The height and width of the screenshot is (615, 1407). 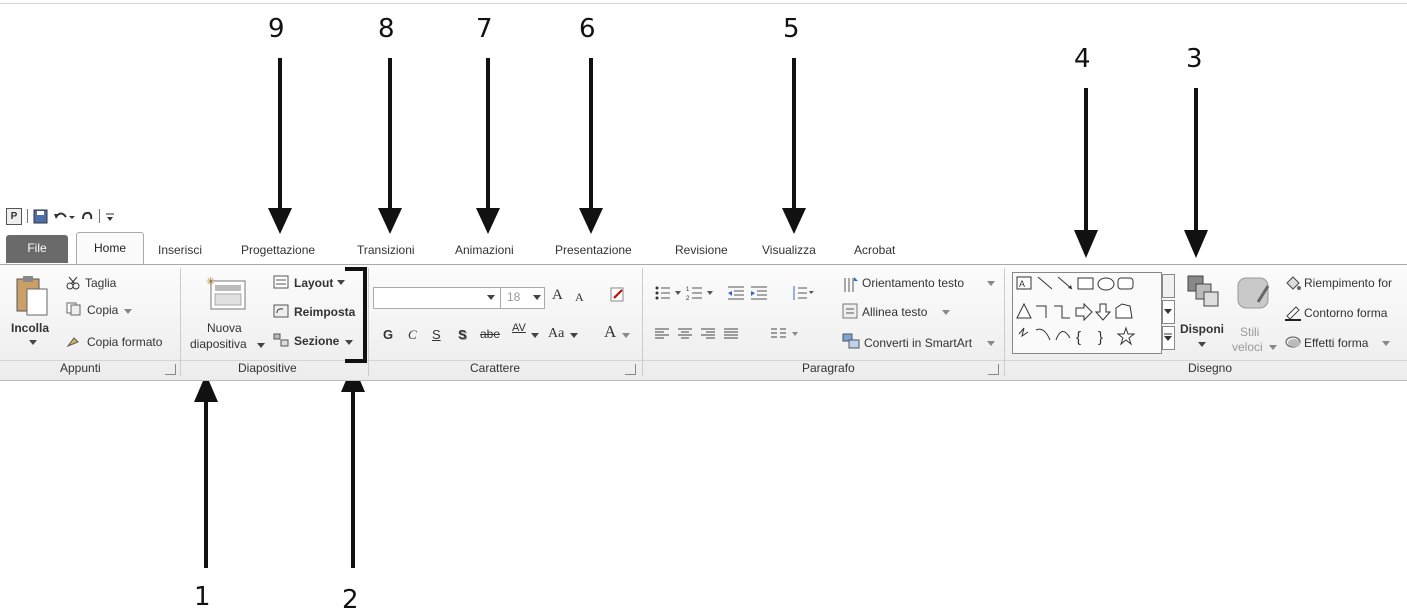 What do you see at coordinates (261, 345) in the screenshot?
I see `new-slide-dropdown-icon` at bounding box center [261, 345].